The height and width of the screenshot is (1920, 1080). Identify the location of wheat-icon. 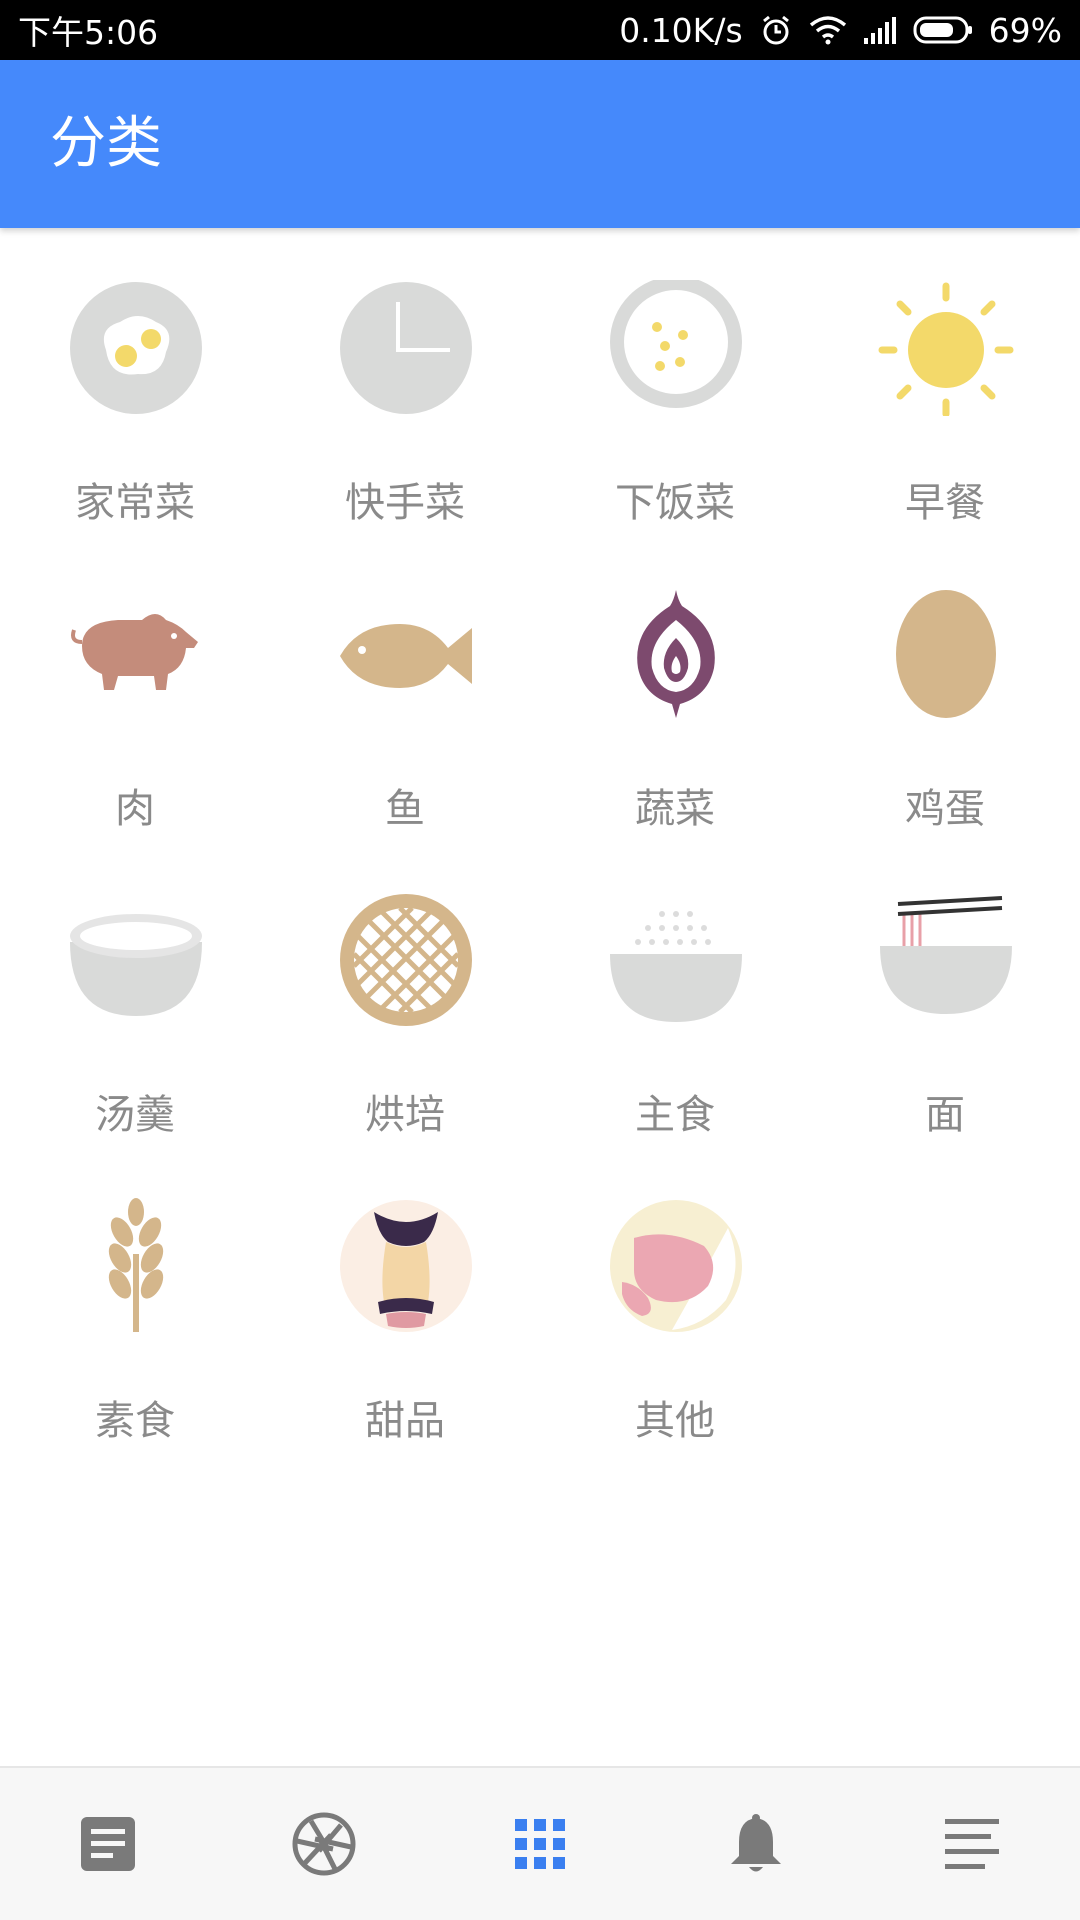
(136, 1265).